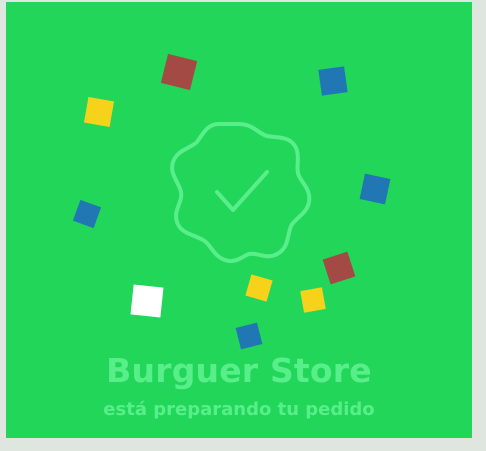 The width and height of the screenshot is (486, 451). Describe the element at coordinates (249, 336) in the screenshot. I see `confetti-blue-bottom` at that location.